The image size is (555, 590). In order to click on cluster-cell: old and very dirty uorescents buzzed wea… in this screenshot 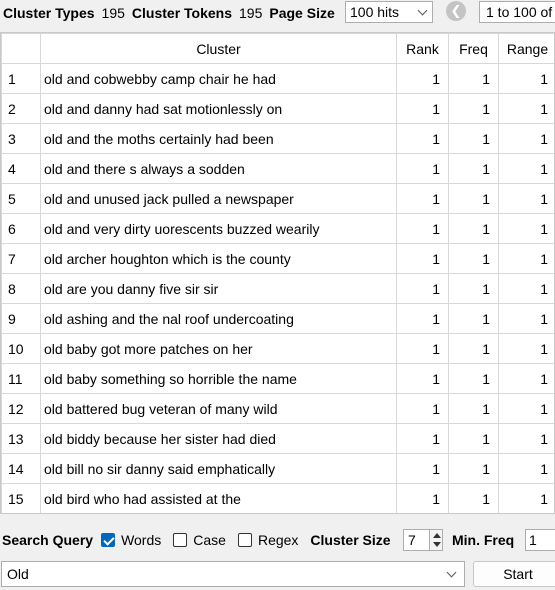, I will do `click(218, 228)`.